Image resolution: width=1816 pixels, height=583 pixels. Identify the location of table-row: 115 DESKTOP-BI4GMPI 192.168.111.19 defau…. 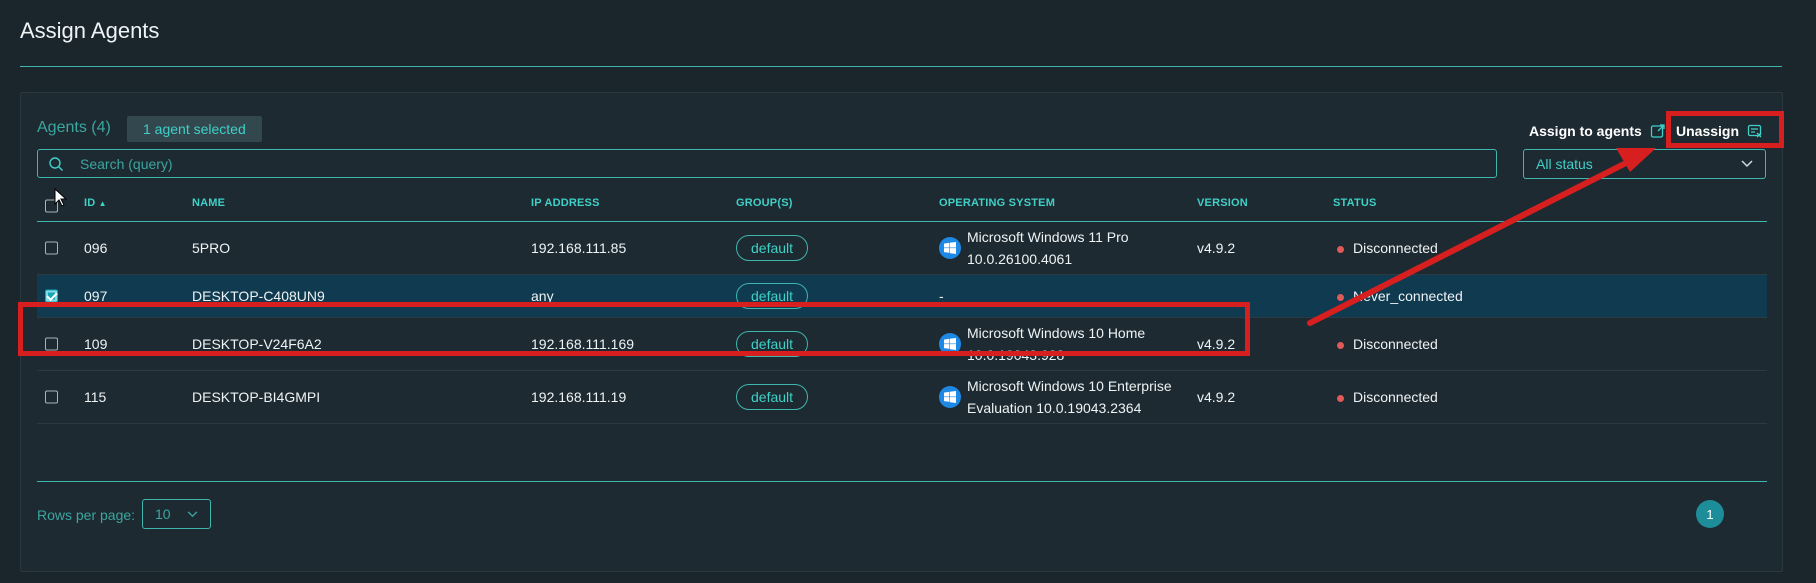
(902, 397).